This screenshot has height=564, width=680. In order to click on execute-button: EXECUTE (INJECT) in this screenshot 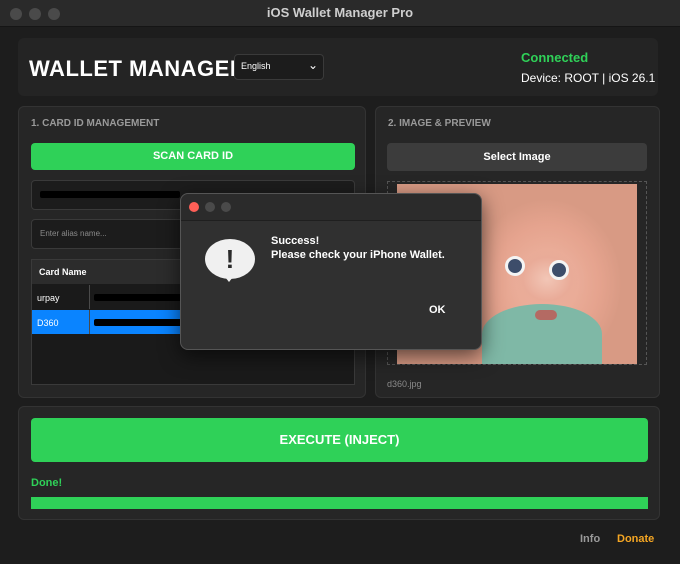, I will do `click(339, 440)`.